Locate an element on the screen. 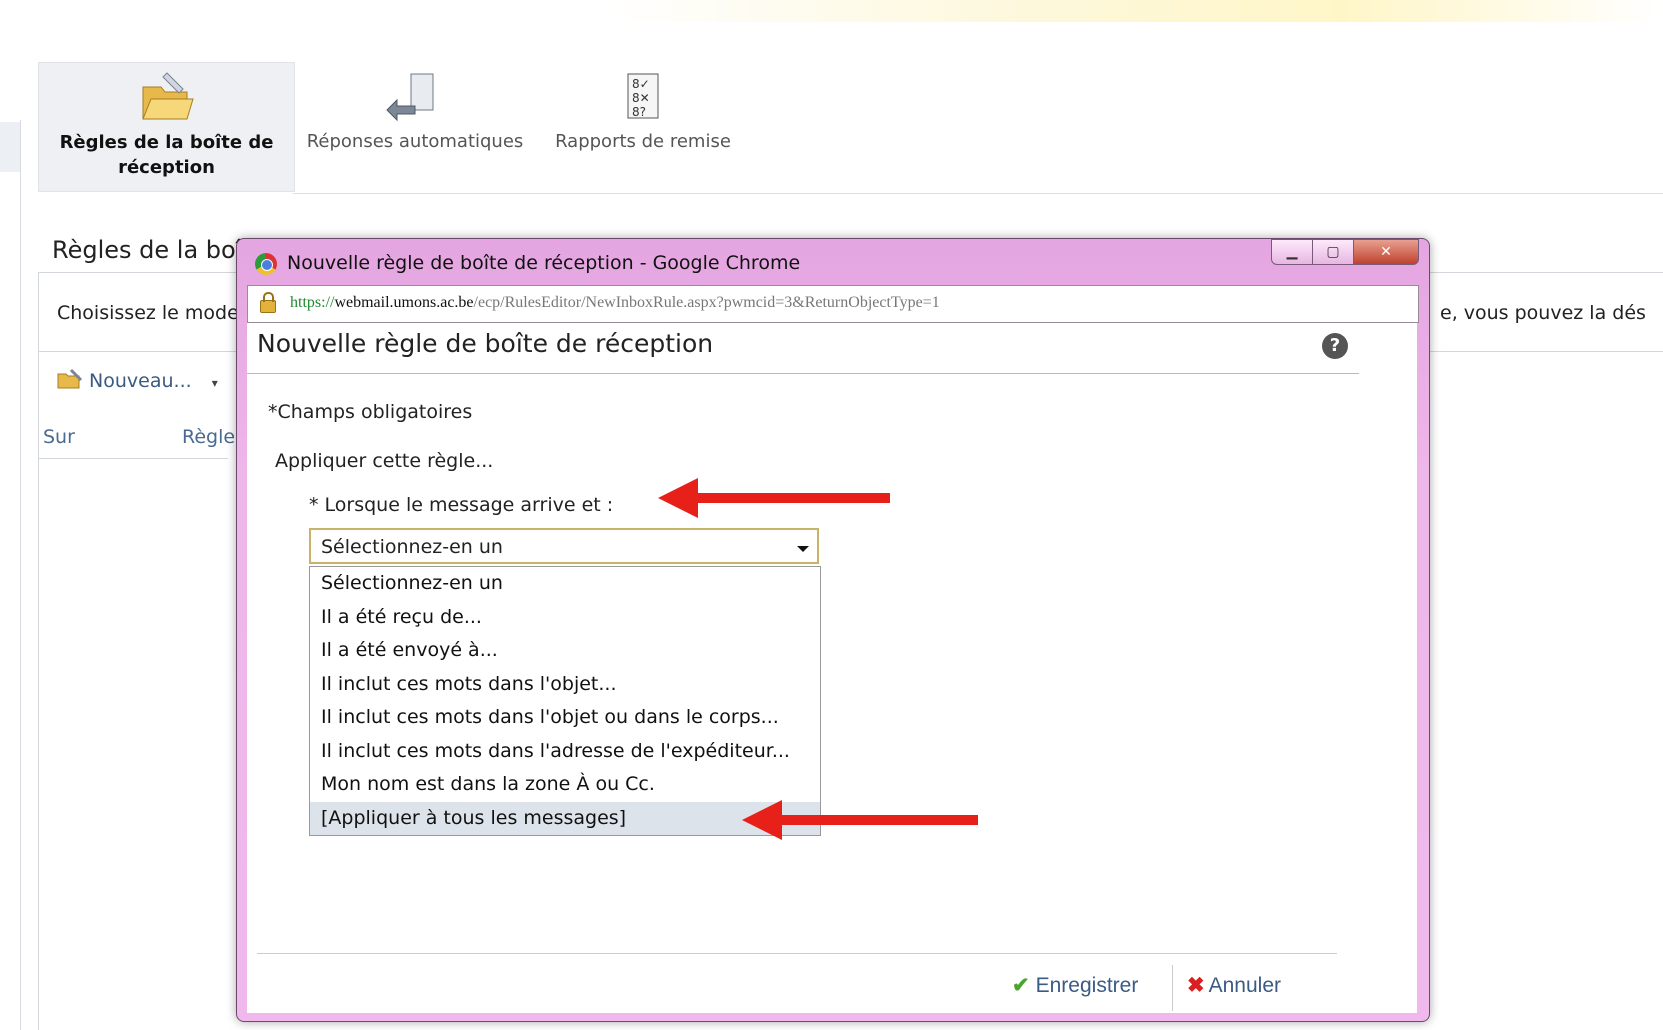 The height and width of the screenshot is (1030, 1663). red-x-icon: ✖ is located at coordinates (1196, 985).